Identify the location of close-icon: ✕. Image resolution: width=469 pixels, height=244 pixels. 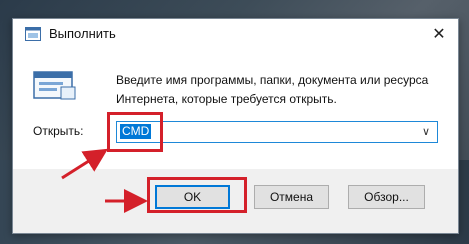
(439, 34).